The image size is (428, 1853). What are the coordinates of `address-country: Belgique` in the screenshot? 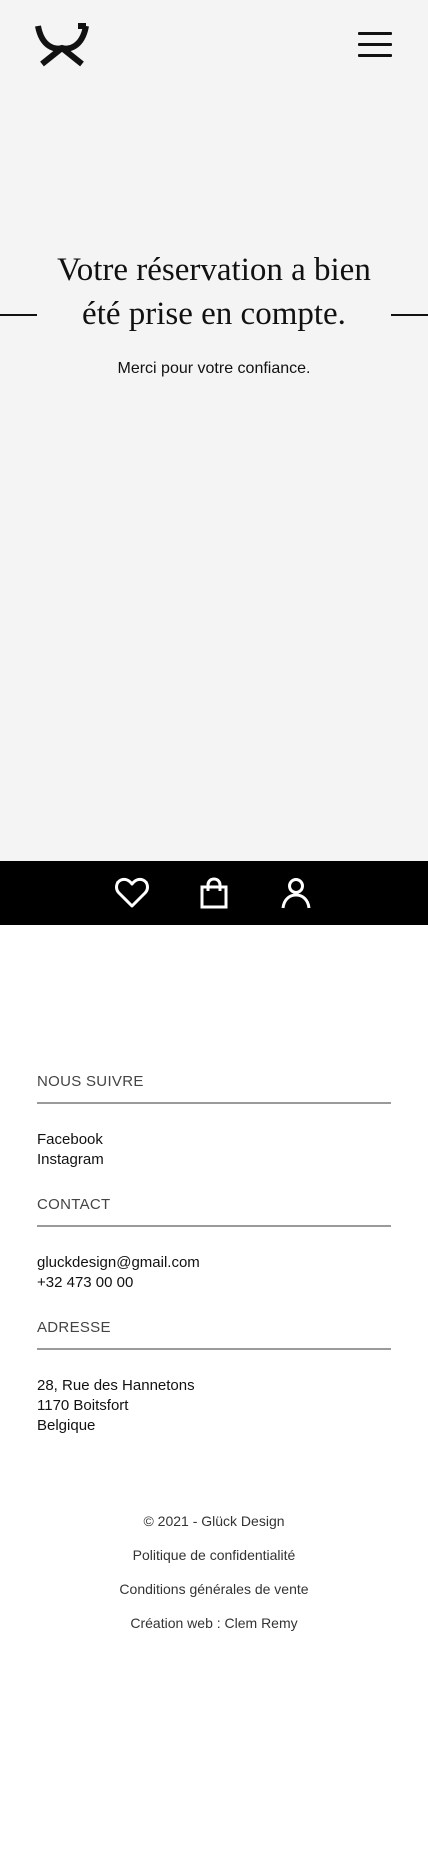 It's located at (66, 1425).